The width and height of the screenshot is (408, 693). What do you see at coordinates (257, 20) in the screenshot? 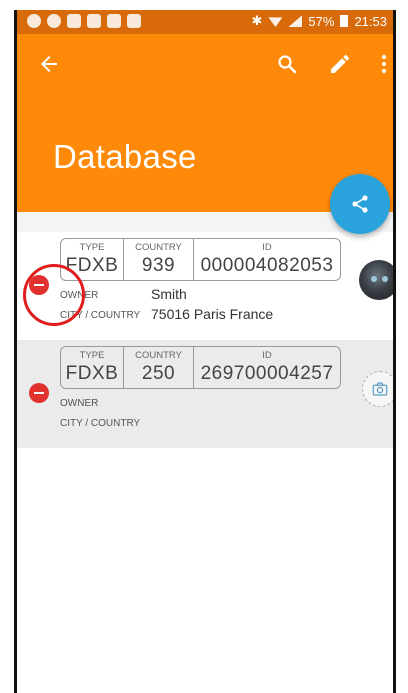
I see `bluetooth-icon: ✱` at bounding box center [257, 20].